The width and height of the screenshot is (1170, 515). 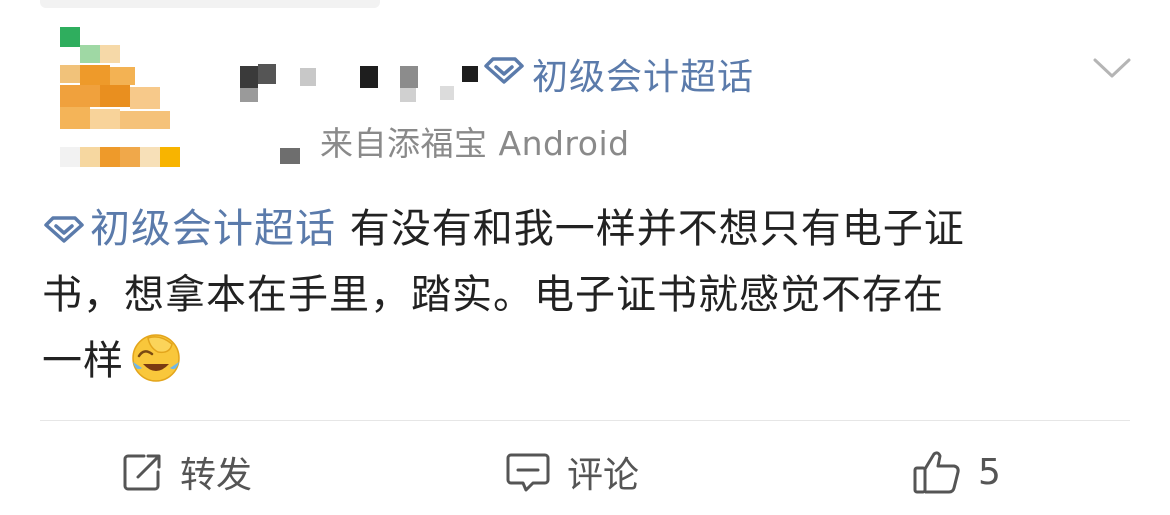 I want to click on comment-icon, so click(x=528, y=472).